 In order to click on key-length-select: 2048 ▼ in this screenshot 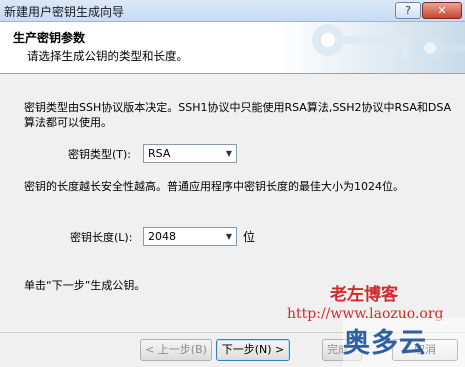, I will do `click(190, 236)`.